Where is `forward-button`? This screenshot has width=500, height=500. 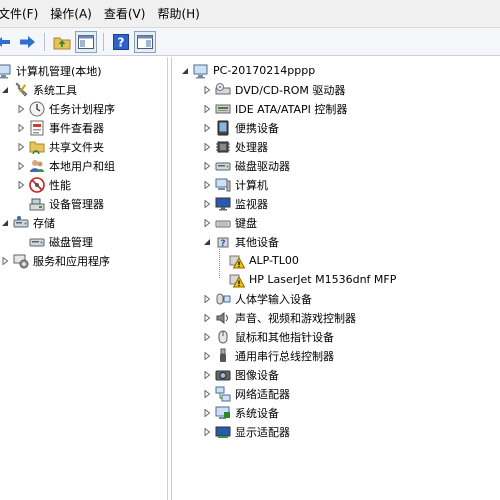 forward-button is located at coordinates (27, 42).